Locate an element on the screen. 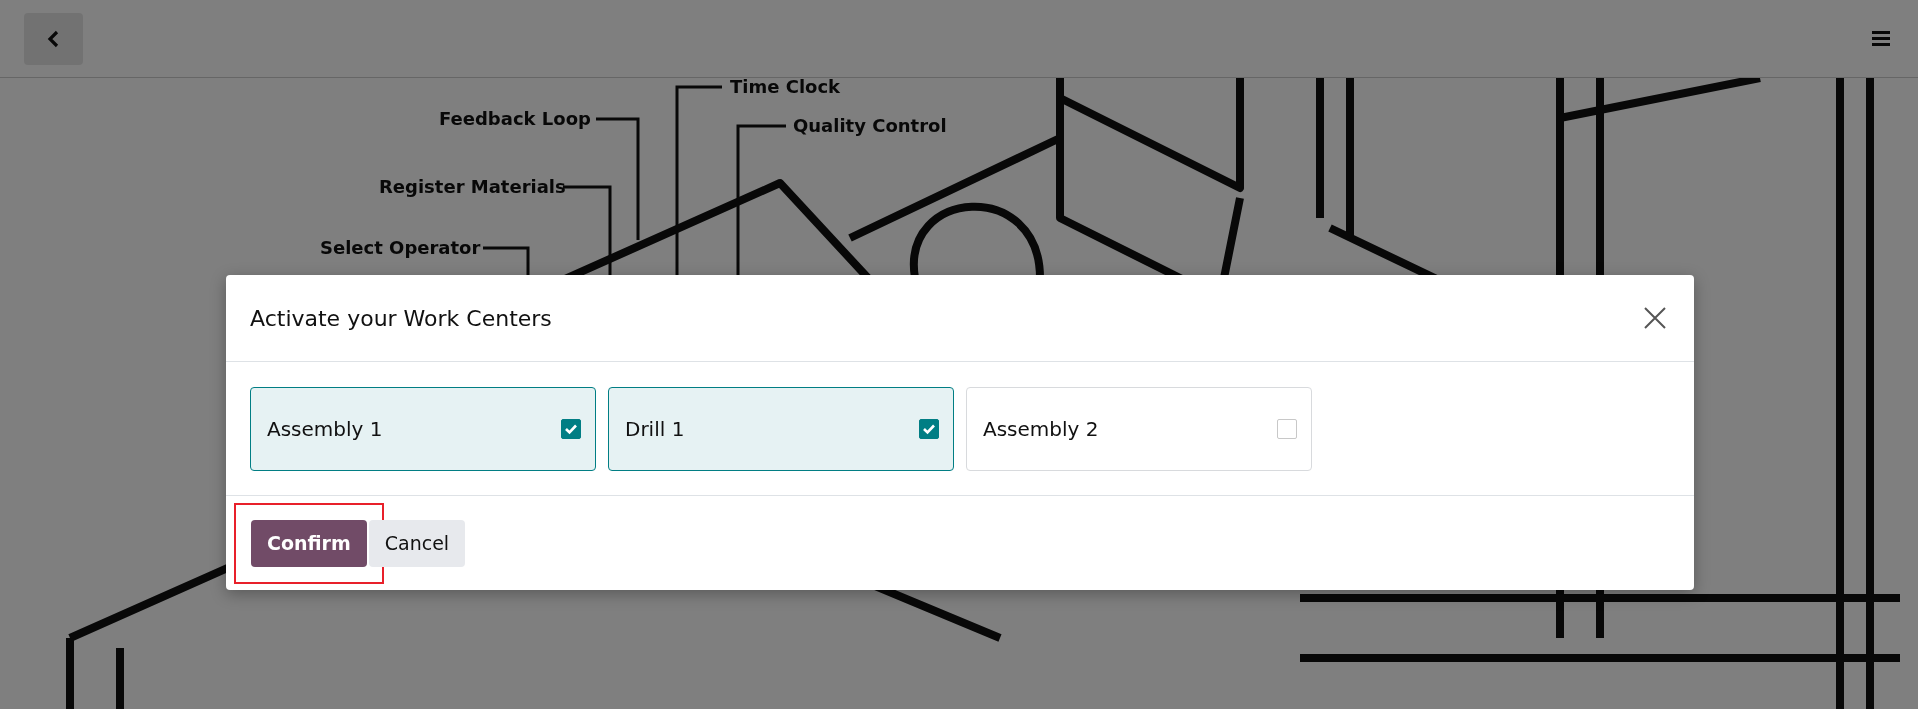 This screenshot has width=1918, height=709. dialog-title: Activate your Work Centers is located at coordinates (401, 318).